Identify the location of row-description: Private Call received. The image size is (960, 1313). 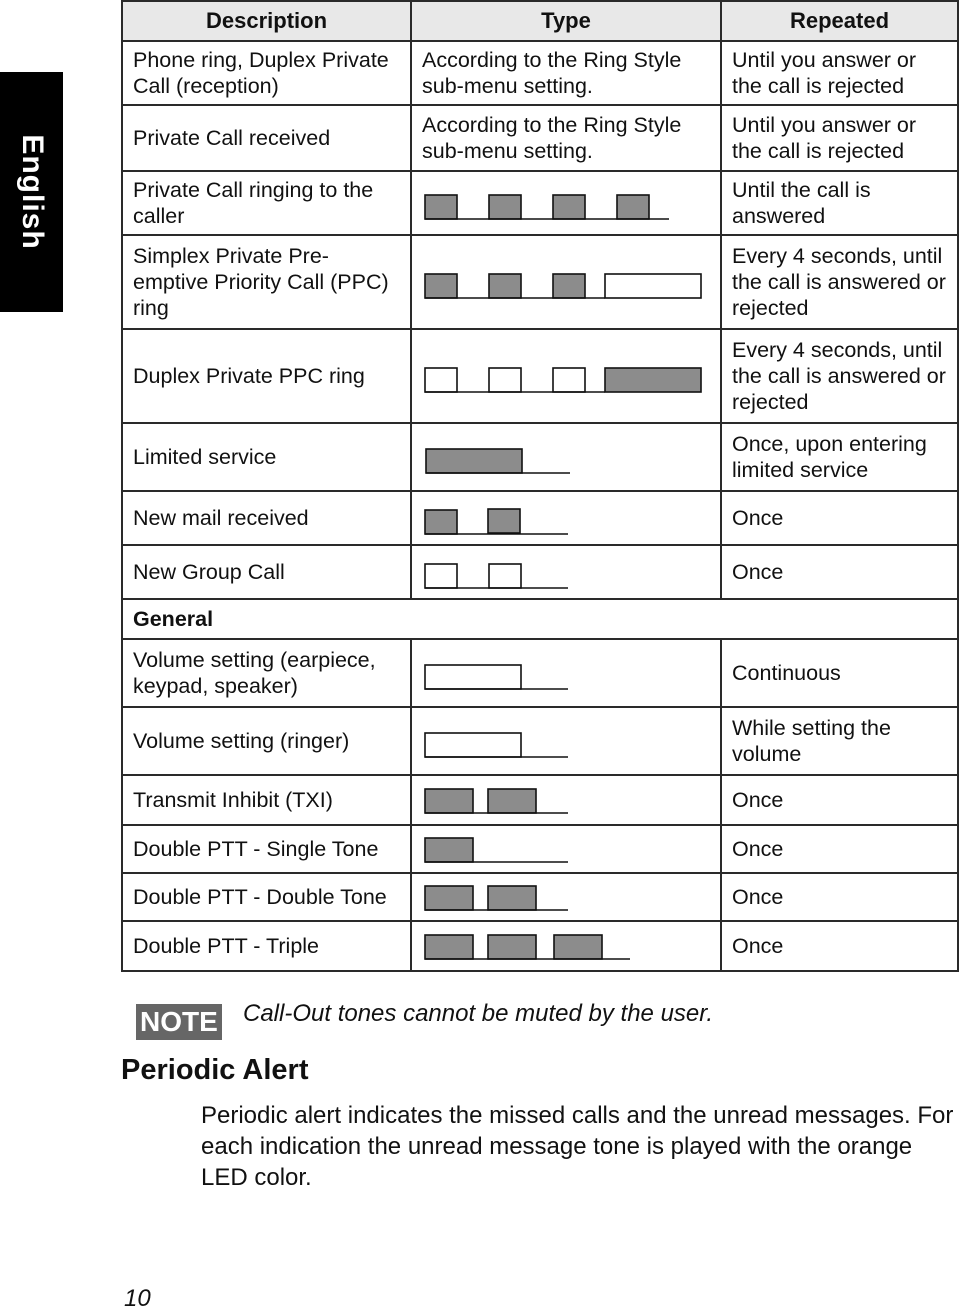
(266, 138).